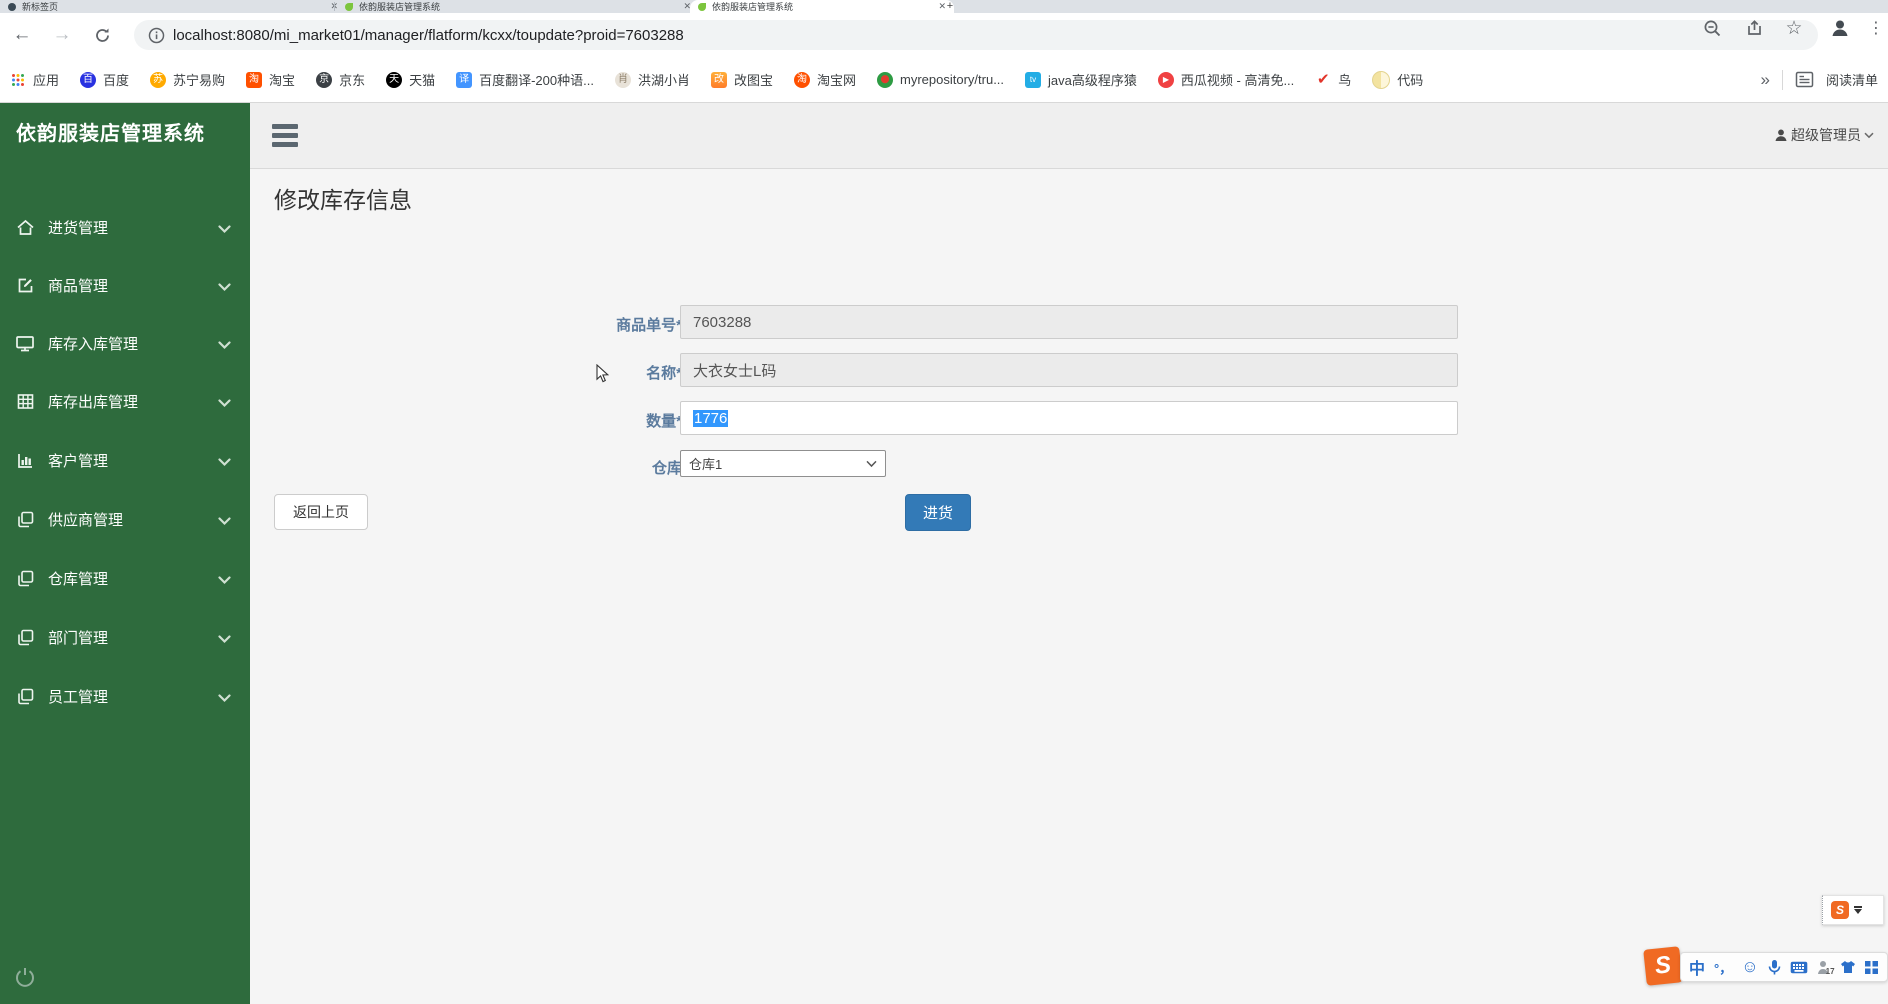 This screenshot has width=1888, height=1004. What do you see at coordinates (741, 79) in the screenshot?
I see `bookmark-gaitubao: 改 改图宝` at bounding box center [741, 79].